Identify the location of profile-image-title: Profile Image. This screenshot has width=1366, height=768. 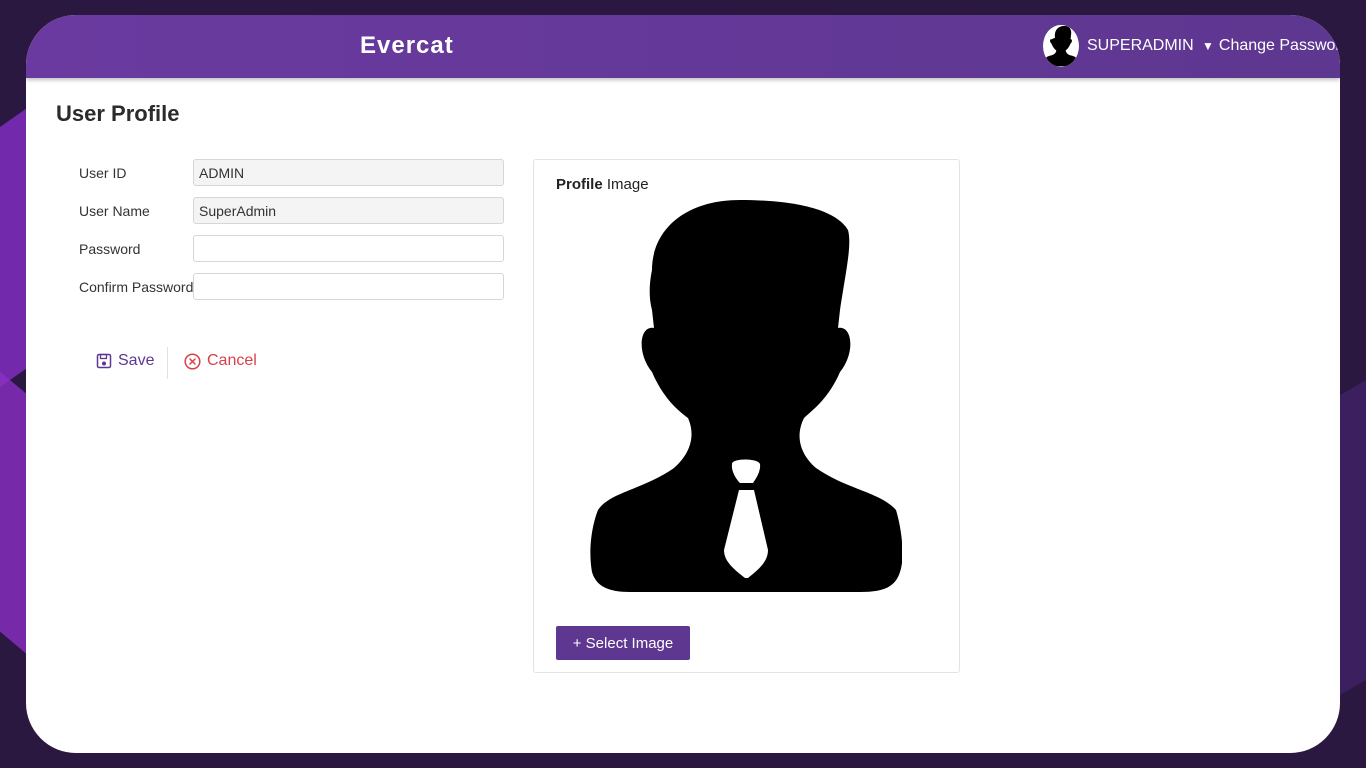
(602, 184).